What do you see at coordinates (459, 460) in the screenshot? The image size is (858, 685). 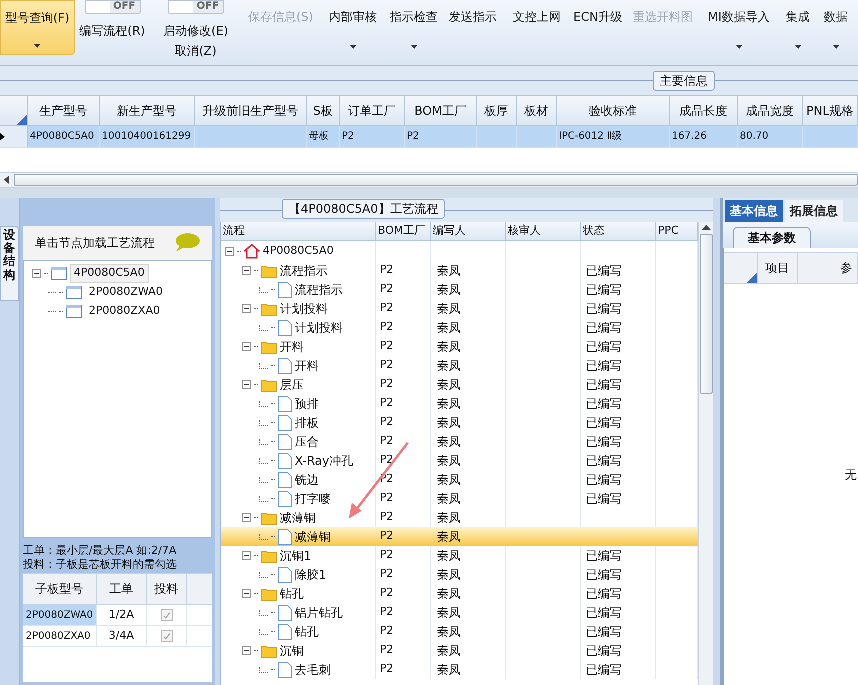 I see `tree-row: X-Ray冲孔 P2 秦凤 已编写` at bounding box center [459, 460].